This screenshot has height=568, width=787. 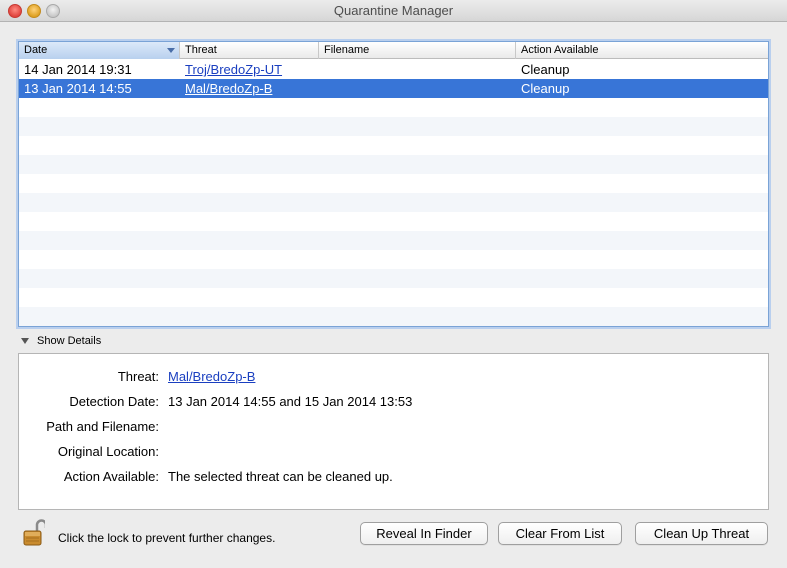 What do you see at coordinates (108, 451) in the screenshot?
I see `detail-label: Original Location:` at bounding box center [108, 451].